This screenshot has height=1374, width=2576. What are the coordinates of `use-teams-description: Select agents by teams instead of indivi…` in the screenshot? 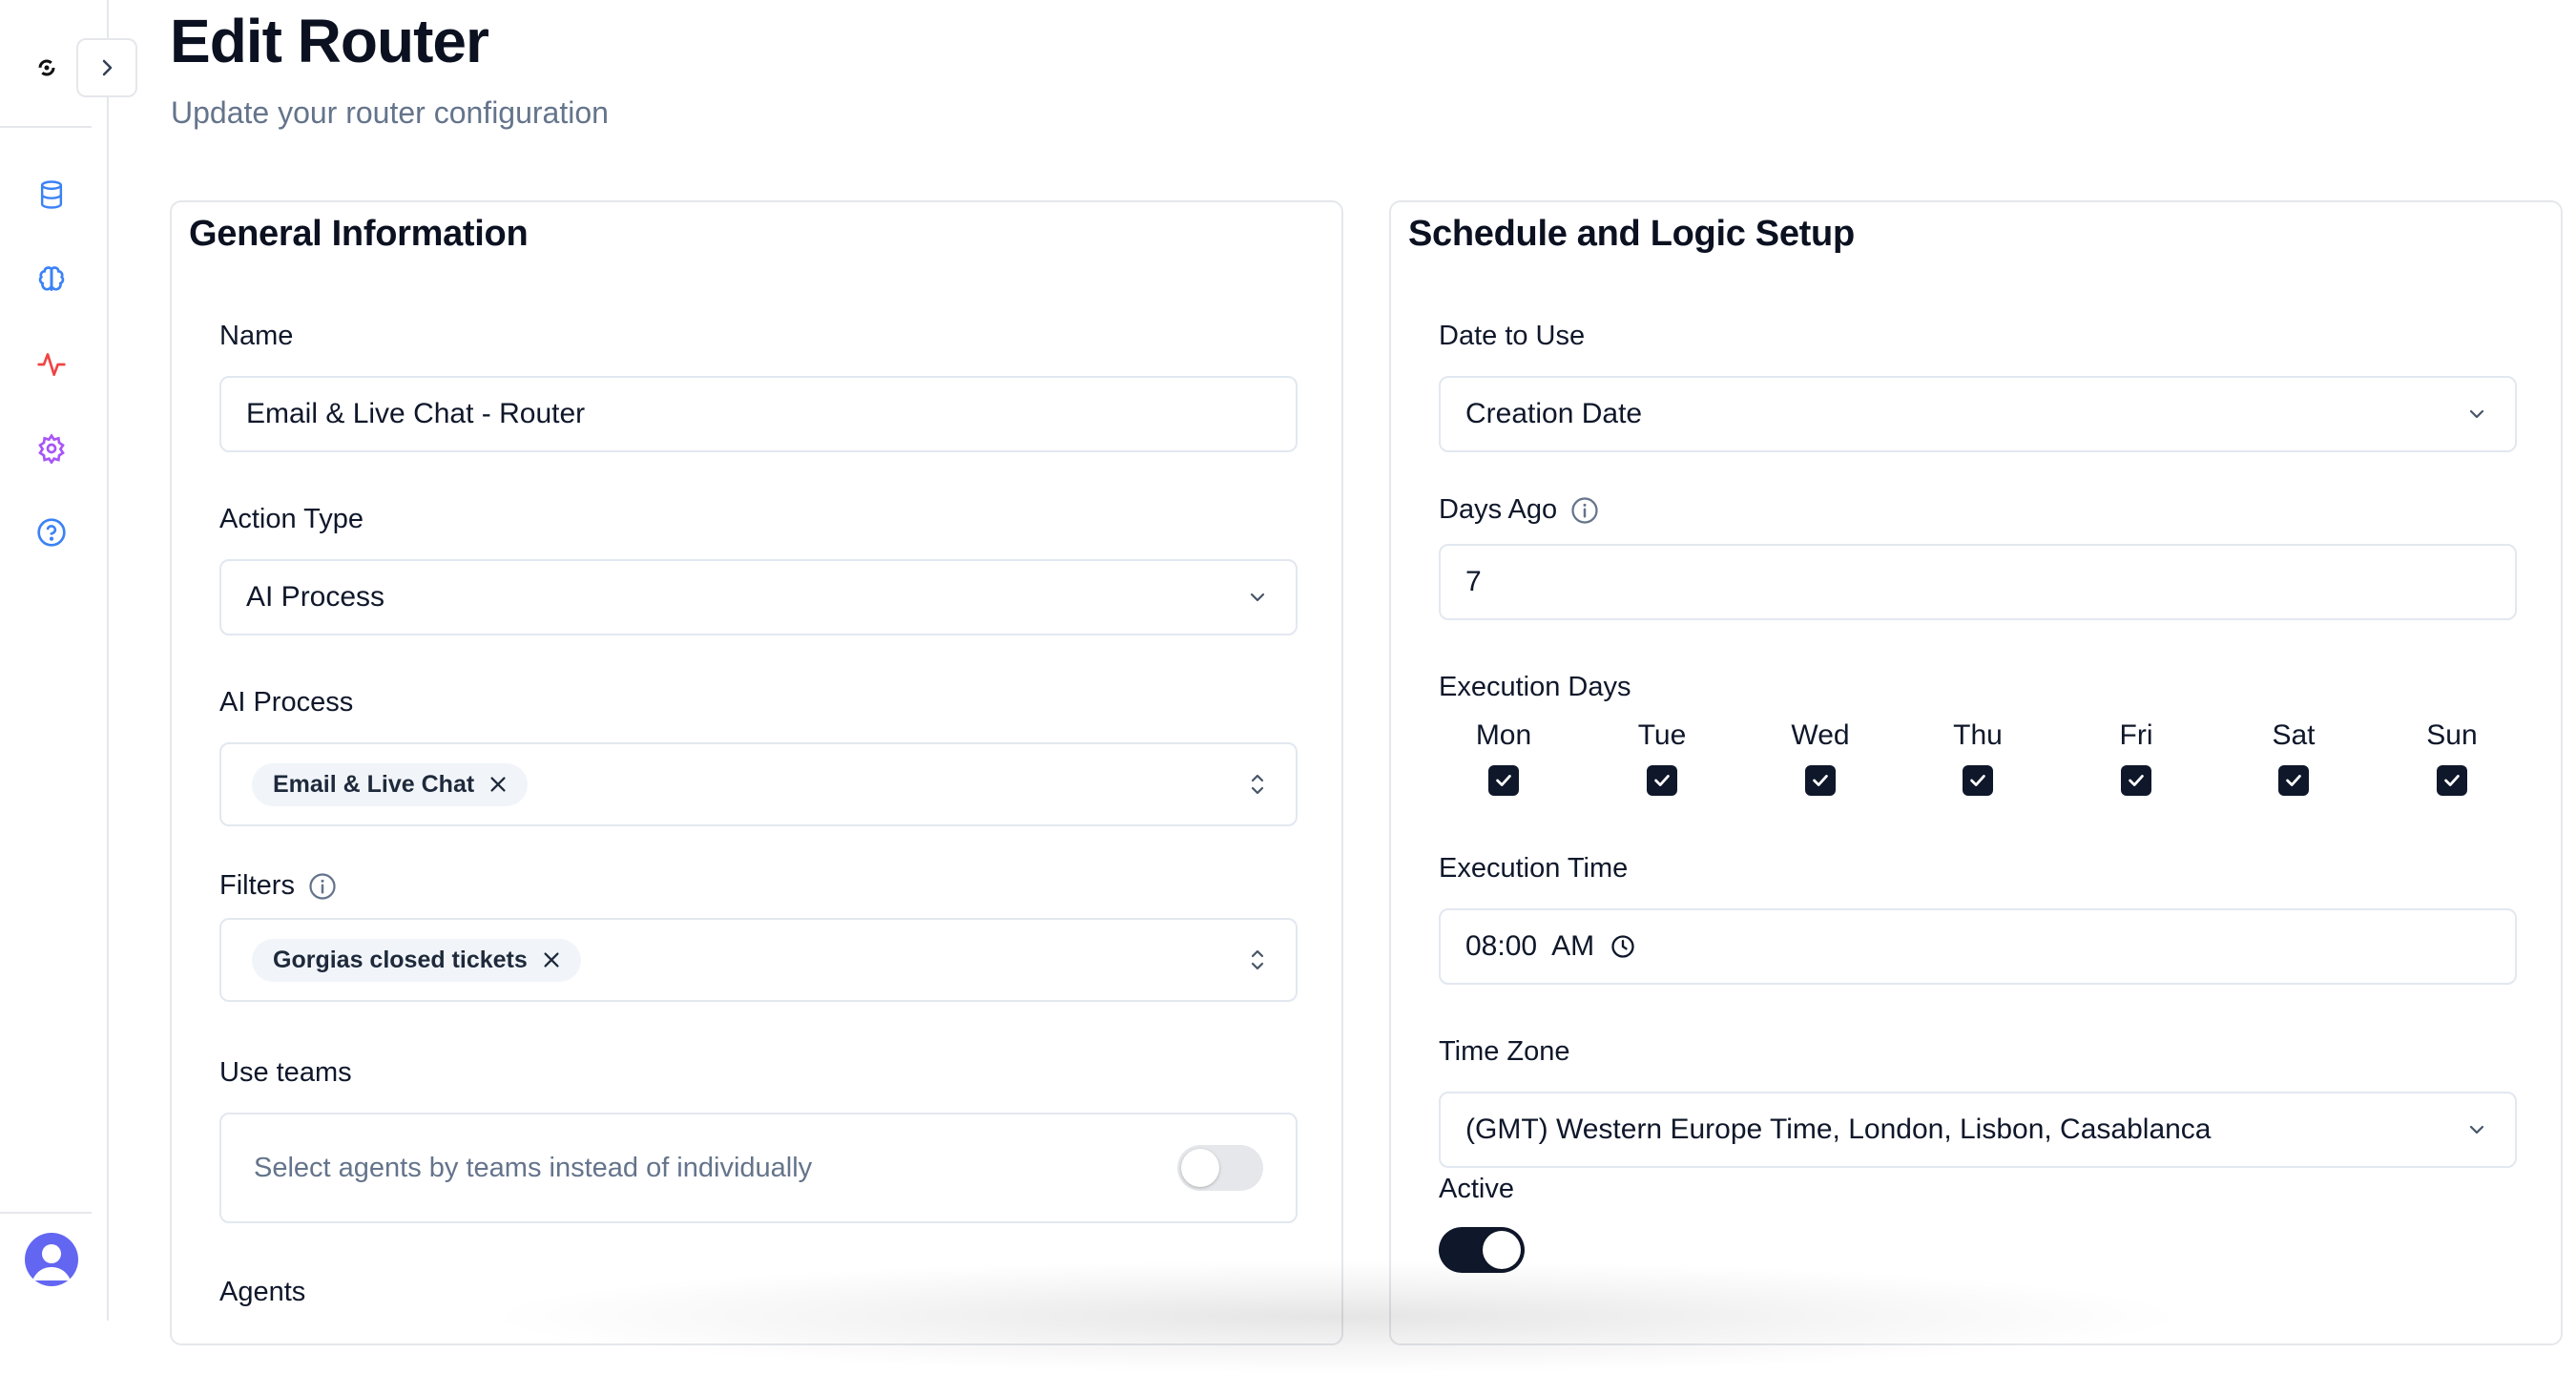 It's located at (533, 1168).